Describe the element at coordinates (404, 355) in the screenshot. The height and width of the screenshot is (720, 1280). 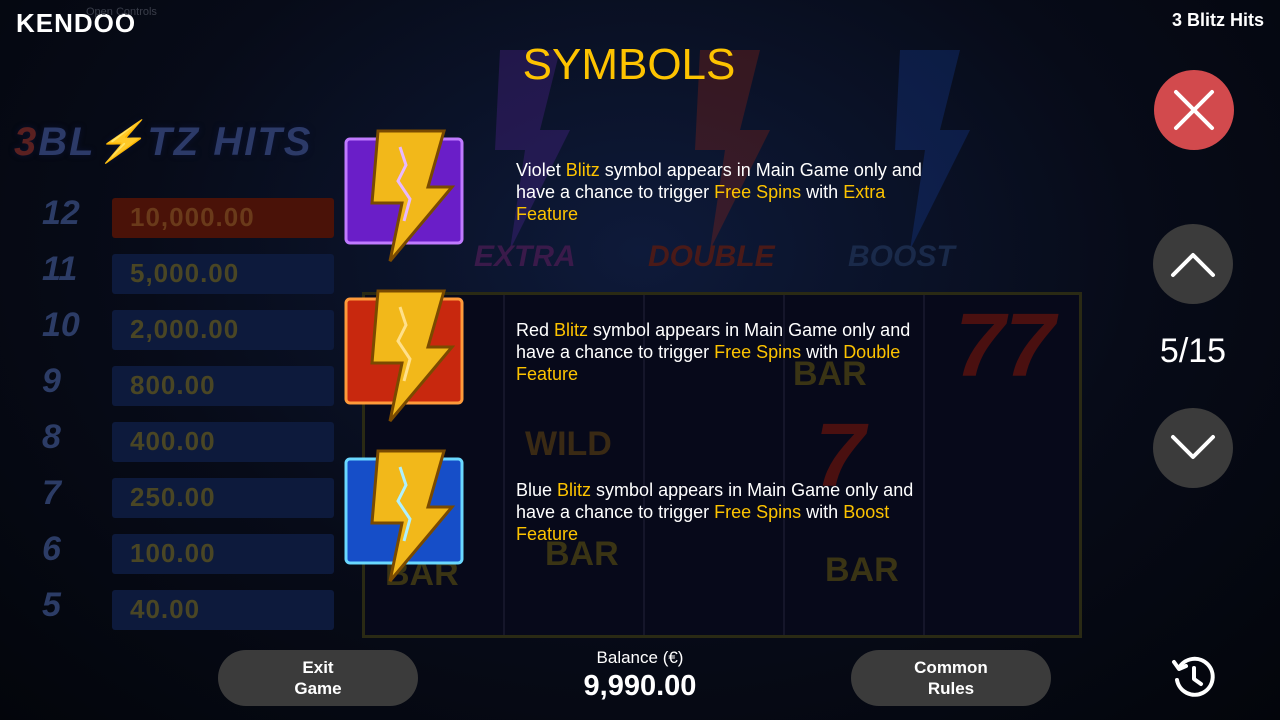
I see `red-blitz-symbol-icon` at that location.